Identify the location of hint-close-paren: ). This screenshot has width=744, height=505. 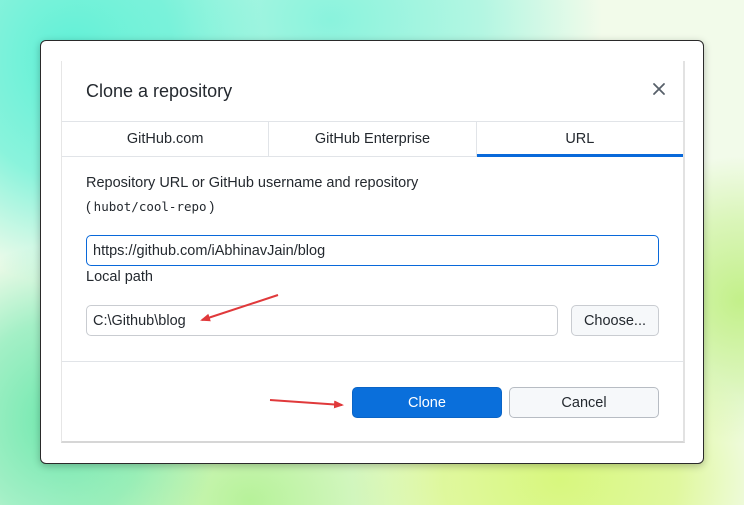
(212, 206).